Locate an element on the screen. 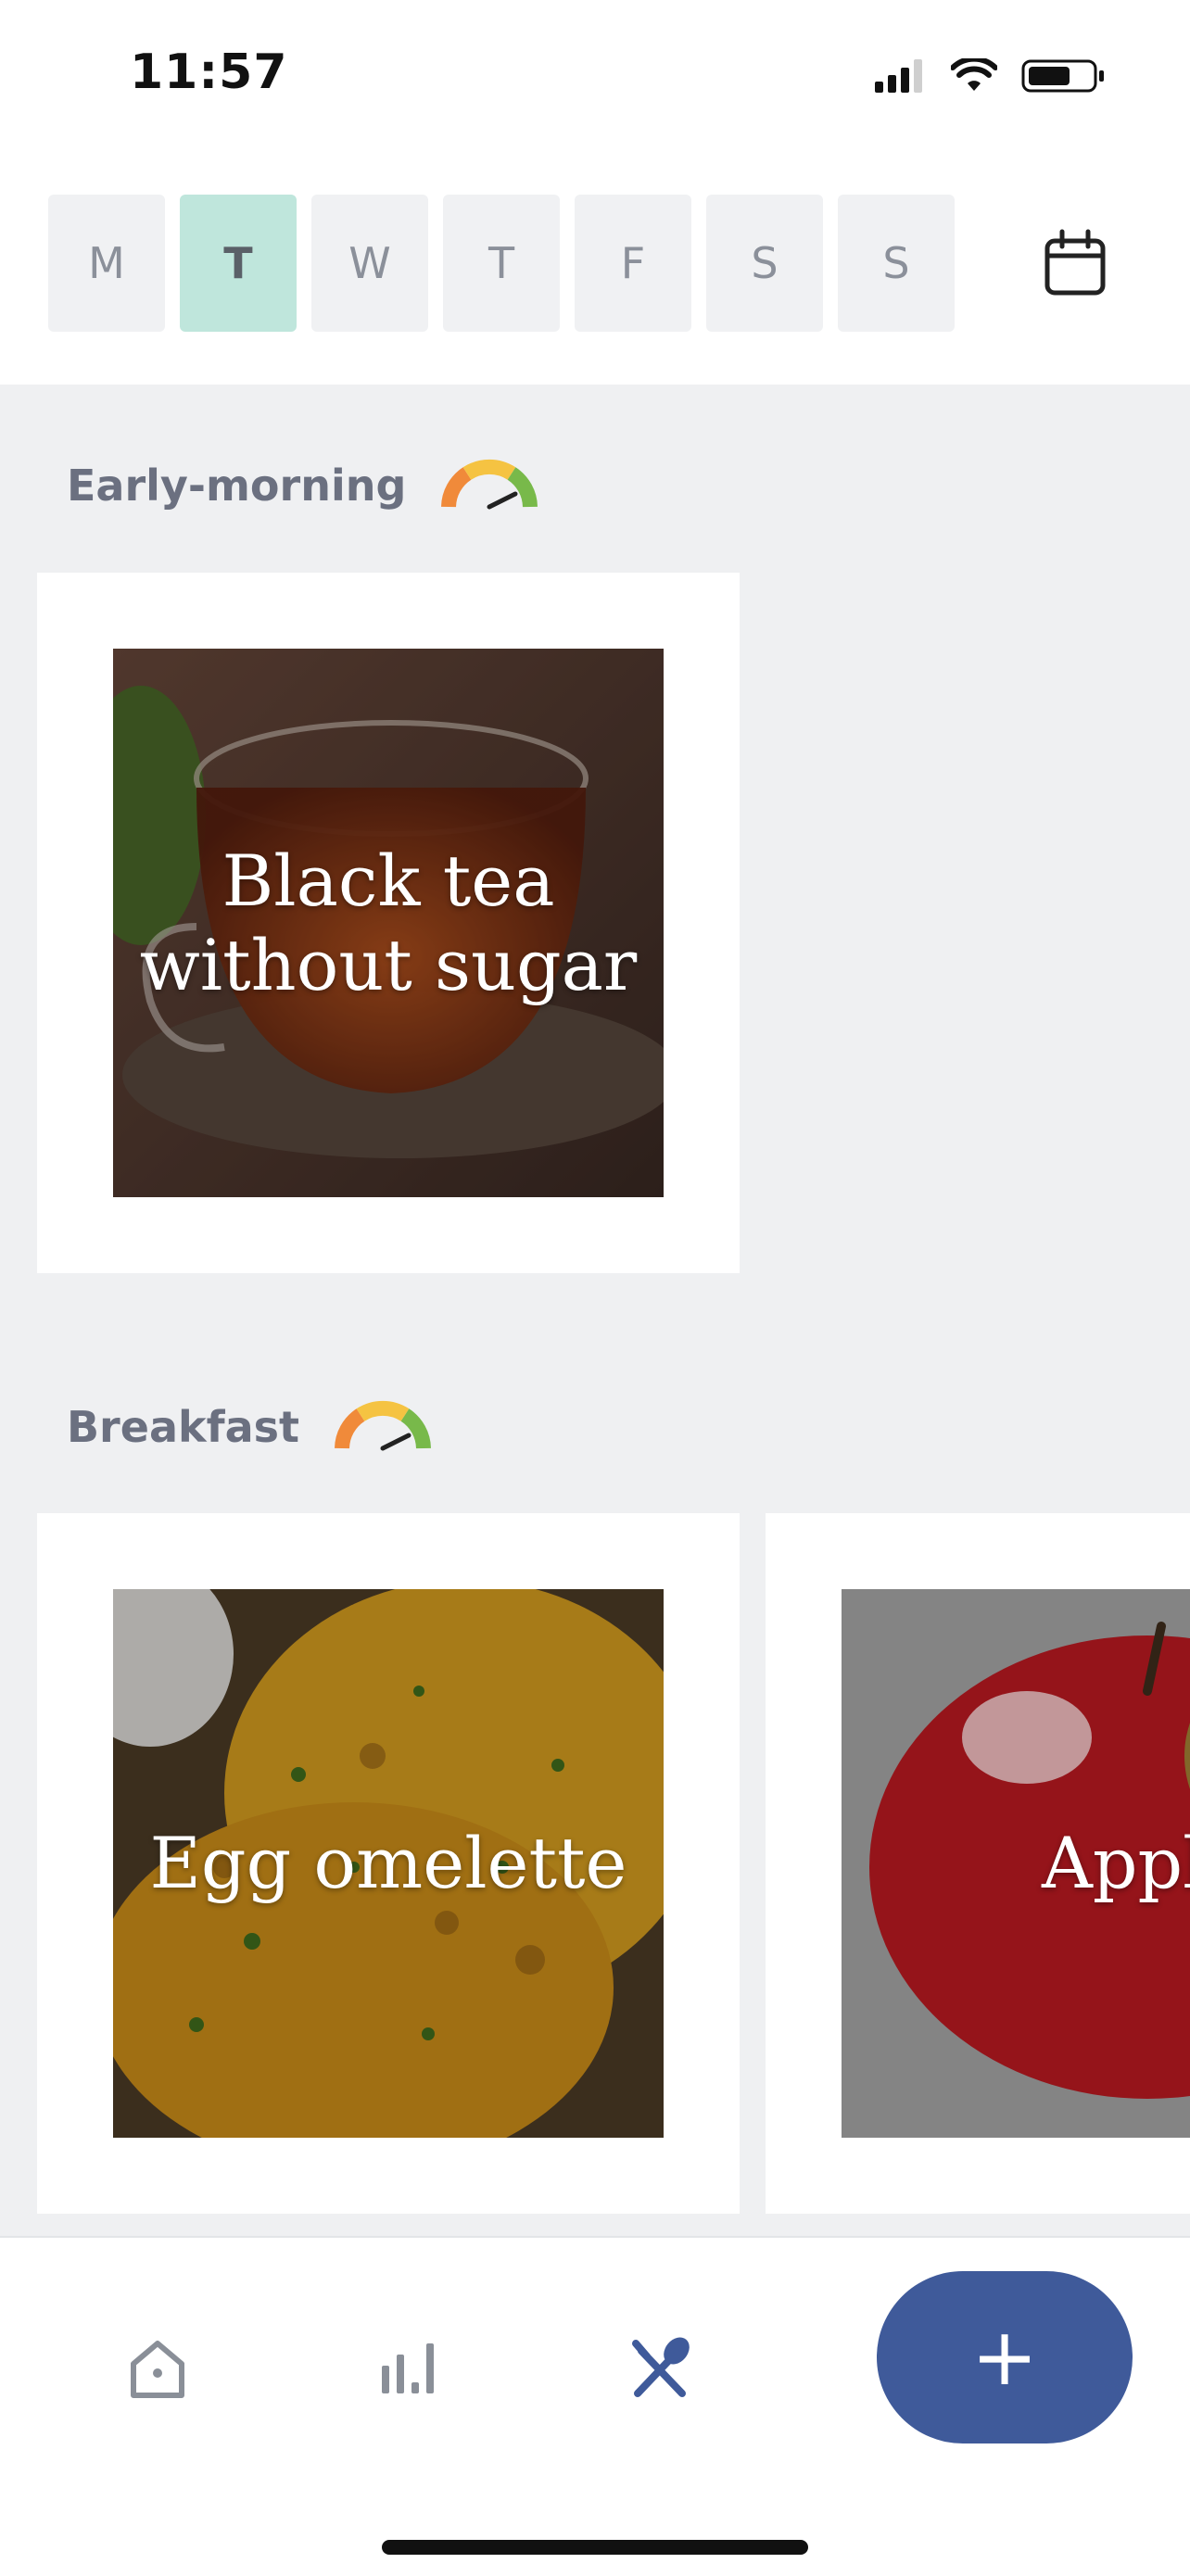  food-image-black-tea: Black tea without sugar is located at coordinates (388, 923).